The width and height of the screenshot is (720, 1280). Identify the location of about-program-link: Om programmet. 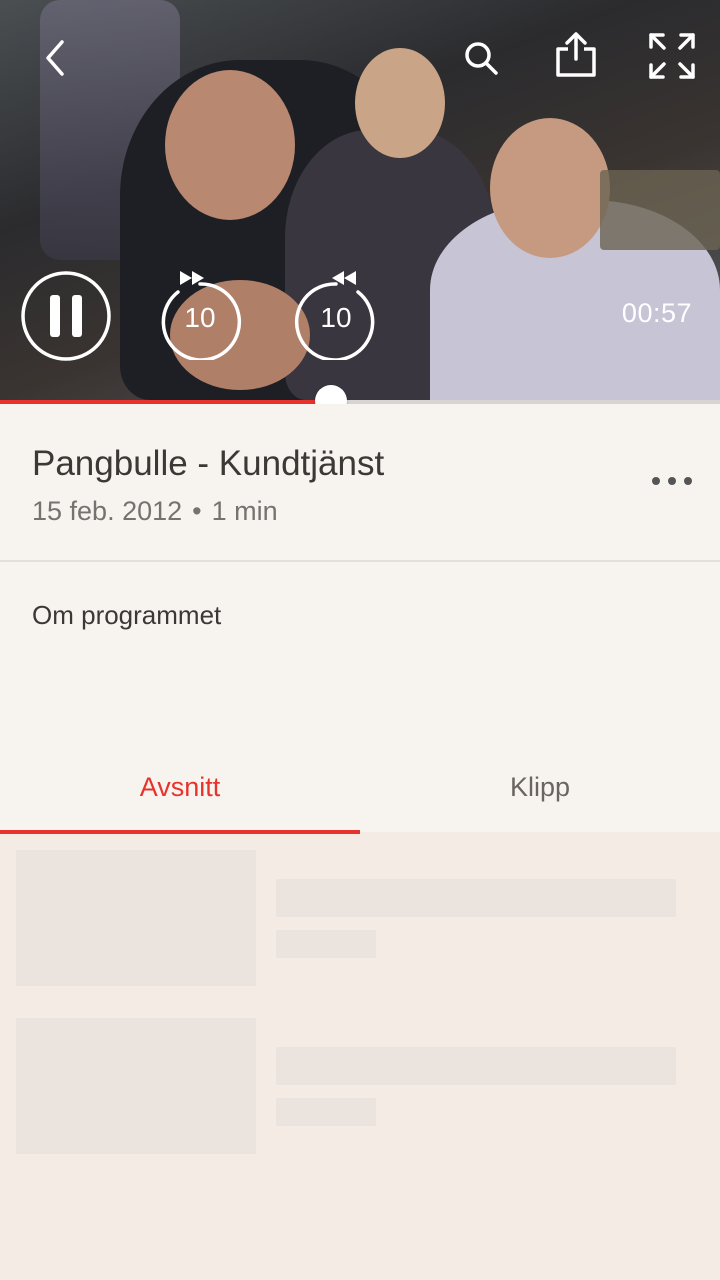
(126, 615).